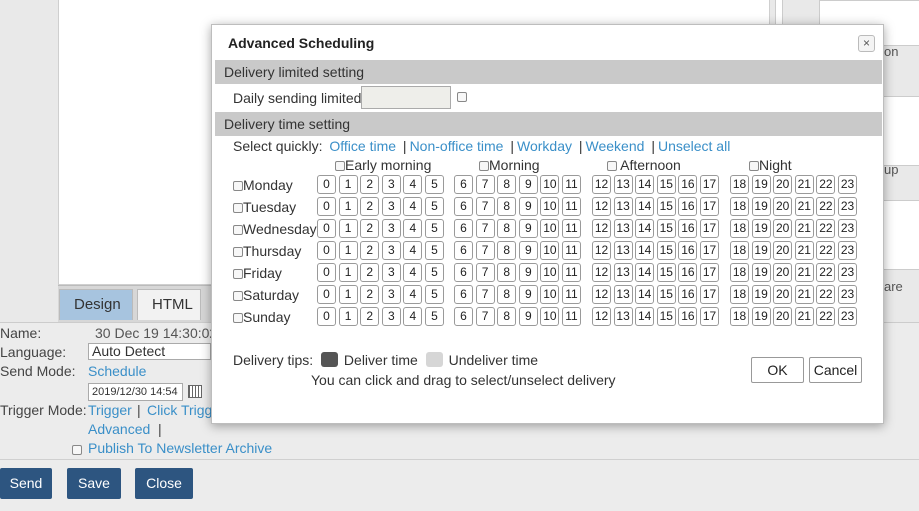 The width and height of the screenshot is (919, 511). Describe the element at coordinates (544, 146) in the screenshot. I see `quick-workday: Workday` at that location.